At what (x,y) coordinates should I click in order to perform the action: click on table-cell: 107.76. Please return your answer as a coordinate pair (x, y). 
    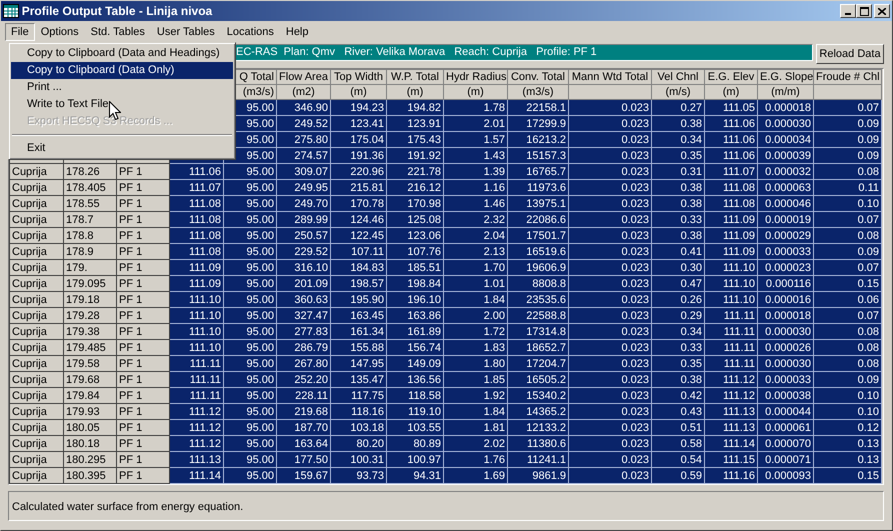
    Looking at the image, I should click on (415, 252).